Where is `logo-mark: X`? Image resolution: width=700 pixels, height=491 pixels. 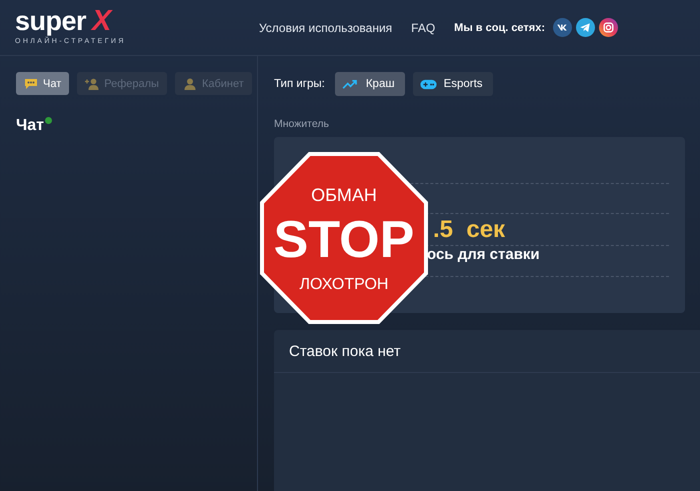
logo-mark: X is located at coordinates (102, 20).